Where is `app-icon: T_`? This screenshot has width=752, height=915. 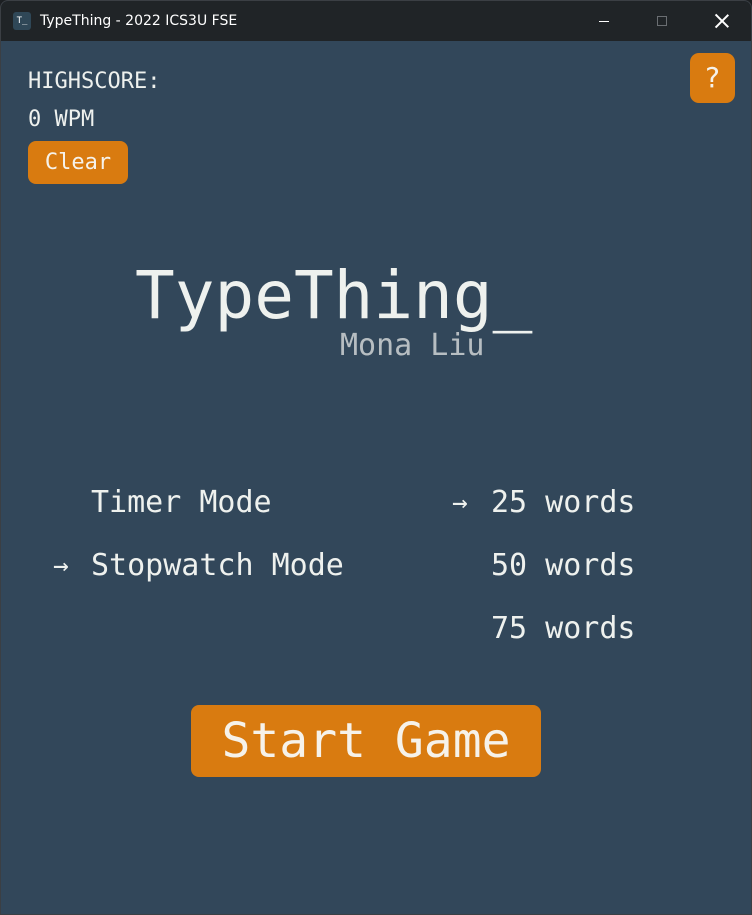
app-icon: T_ is located at coordinates (22, 21).